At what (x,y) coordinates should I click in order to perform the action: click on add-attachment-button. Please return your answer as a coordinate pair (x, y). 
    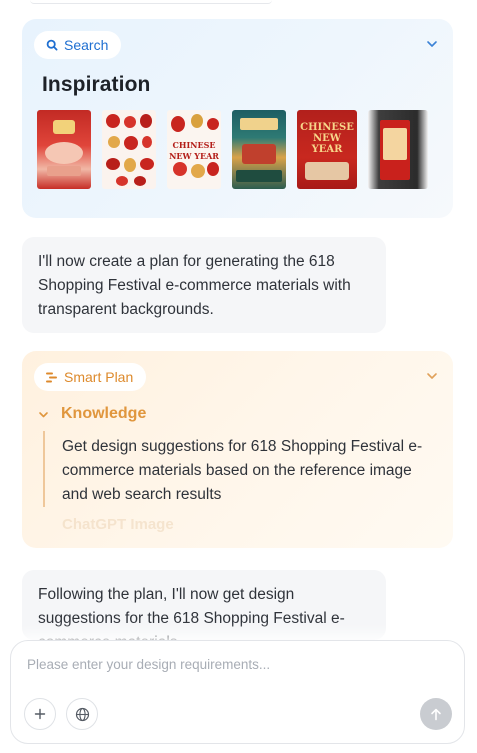
    Looking at the image, I should click on (40, 714).